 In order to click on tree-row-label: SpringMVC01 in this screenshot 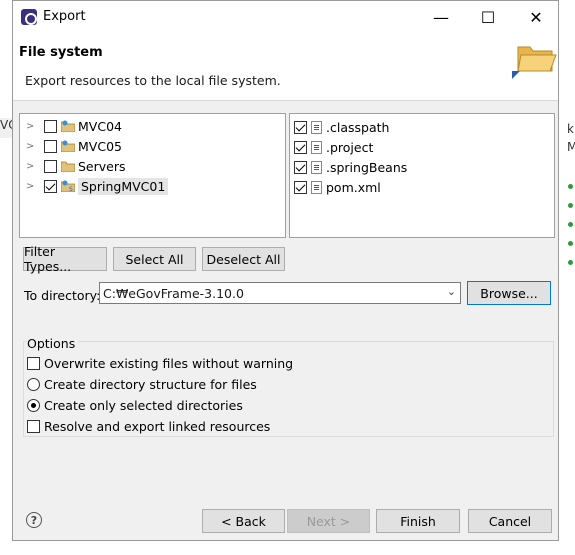, I will do `click(123, 186)`.